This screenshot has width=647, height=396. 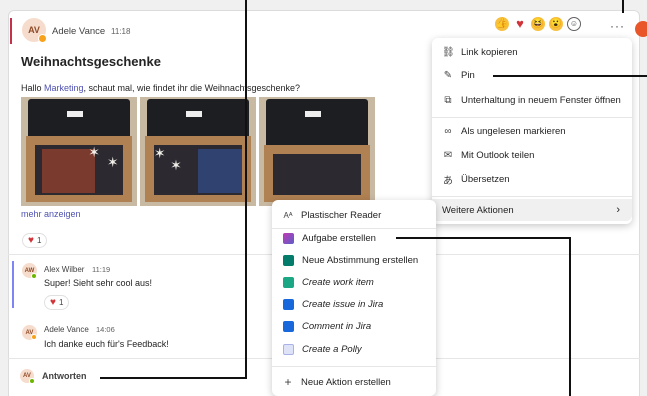 I want to click on menu-item-more-actions: Weitere Aktionen ›, so click(x=532, y=210).